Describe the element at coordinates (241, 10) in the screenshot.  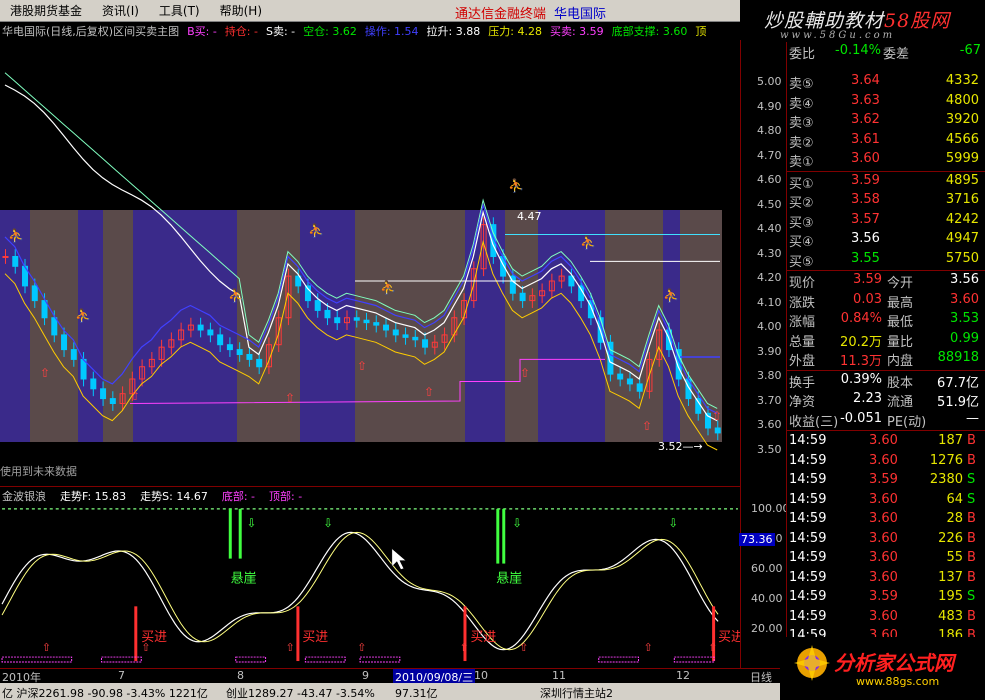
I see `menu-help: 帮助(H)` at that location.